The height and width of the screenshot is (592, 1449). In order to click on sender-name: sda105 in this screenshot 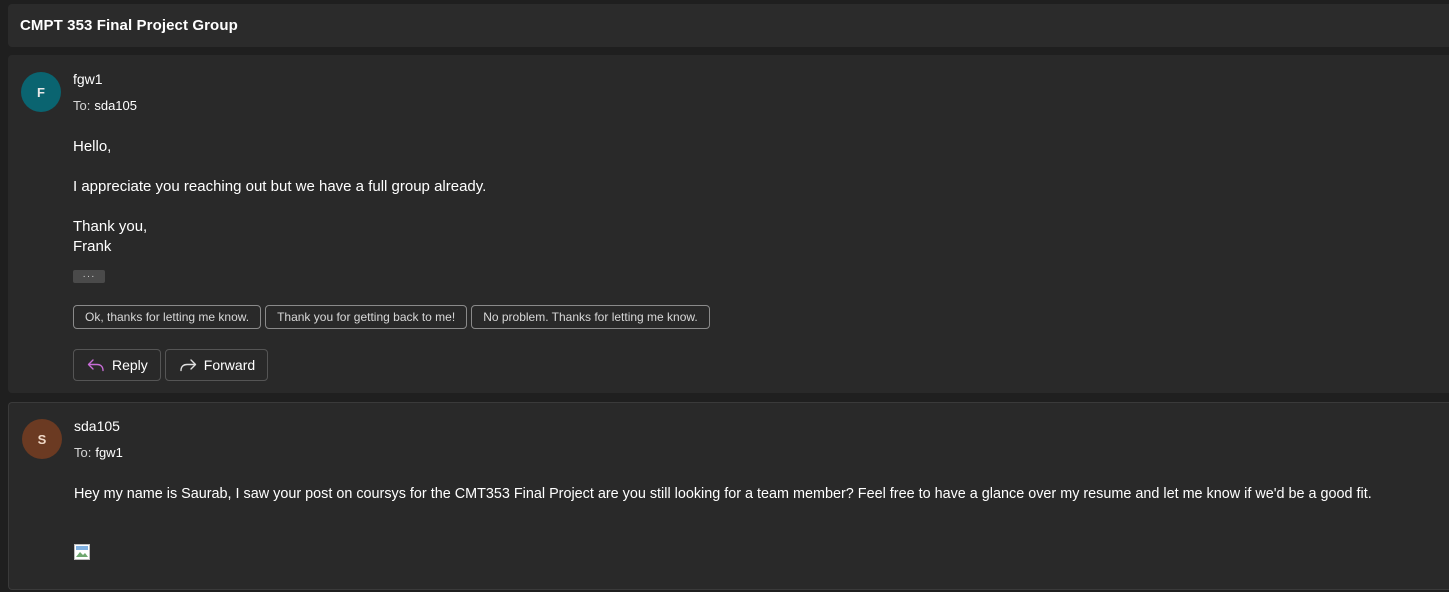, I will do `click(97, 426)`.